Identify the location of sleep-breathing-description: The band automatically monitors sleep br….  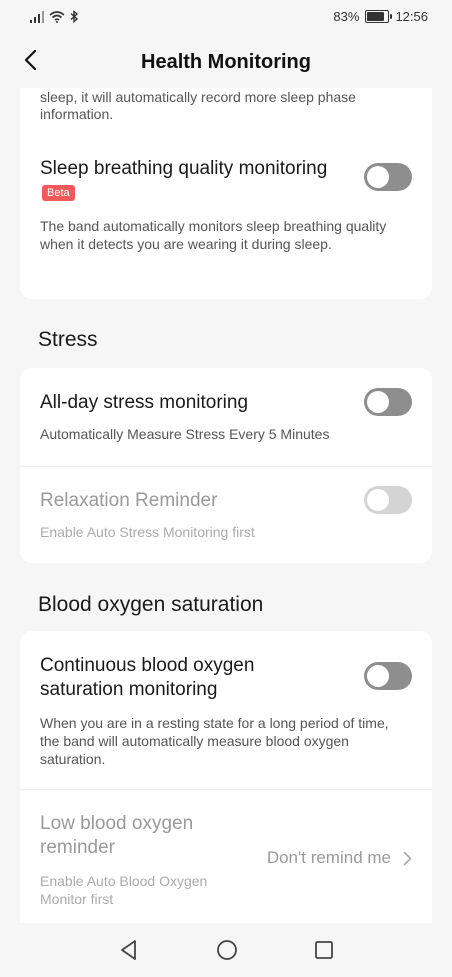
(213, 235).